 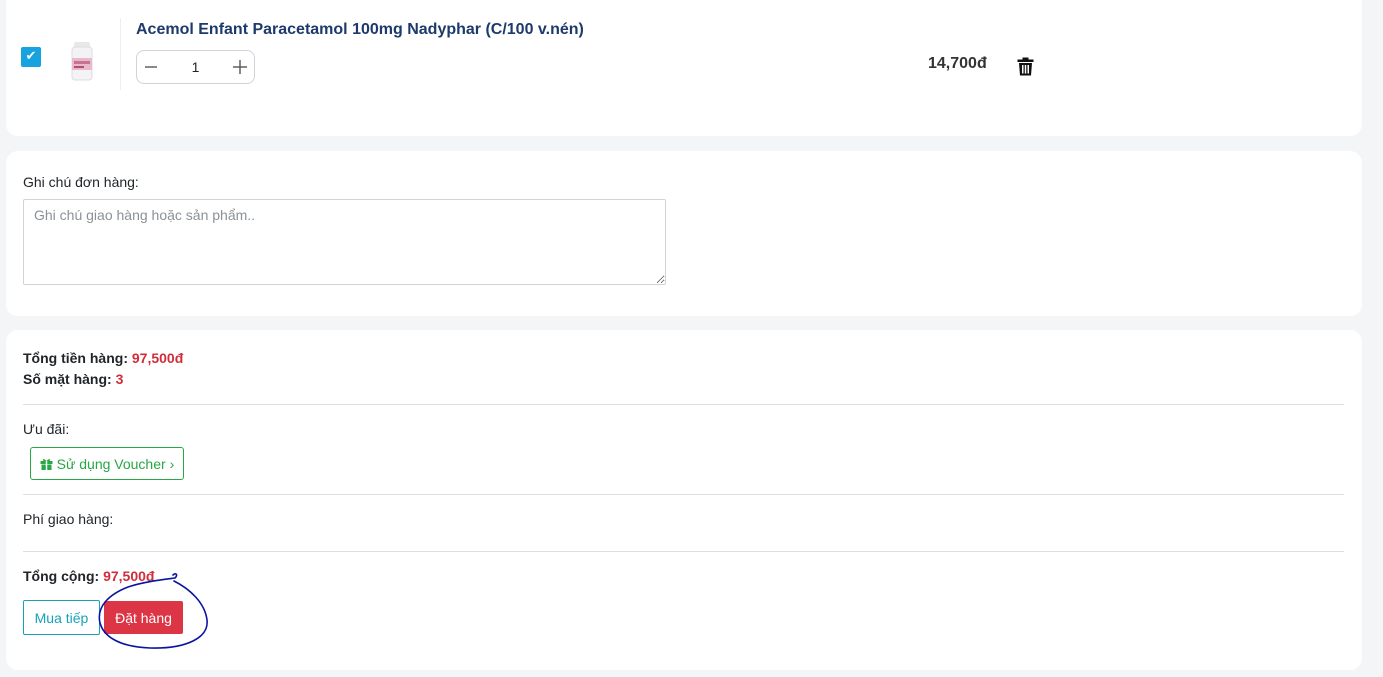 I want to click on subtotal-value: 97,500đ, so click(x=157, y=358).